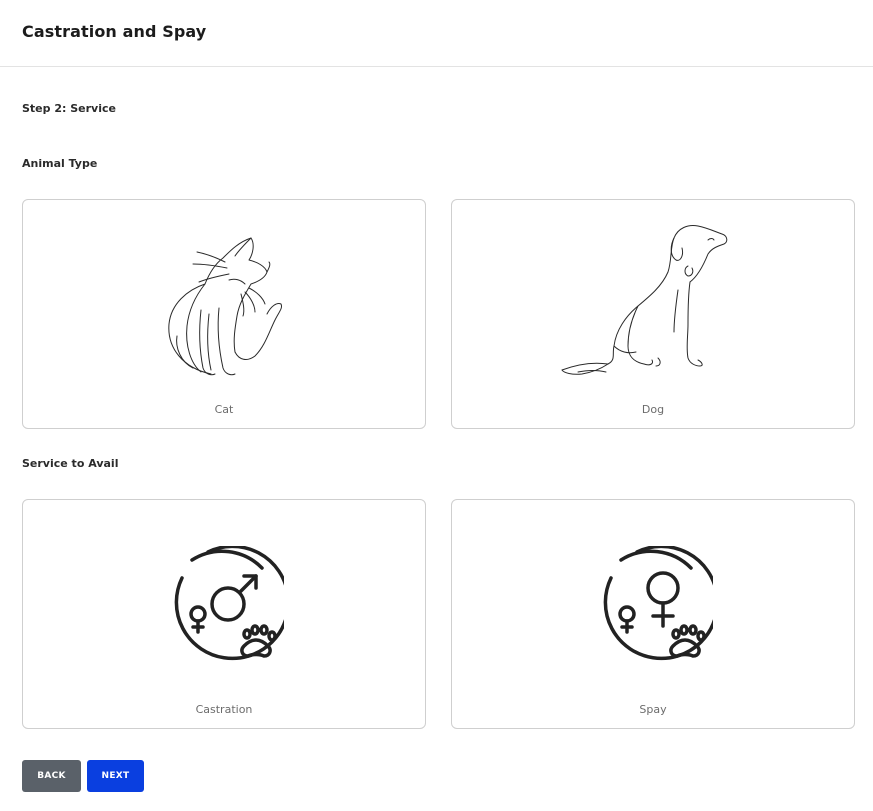 This screenshot has width=873, height=811. Describe the element at coordinates (115, 776) in the screenshot. I see `next-button: NEXT` at that location.